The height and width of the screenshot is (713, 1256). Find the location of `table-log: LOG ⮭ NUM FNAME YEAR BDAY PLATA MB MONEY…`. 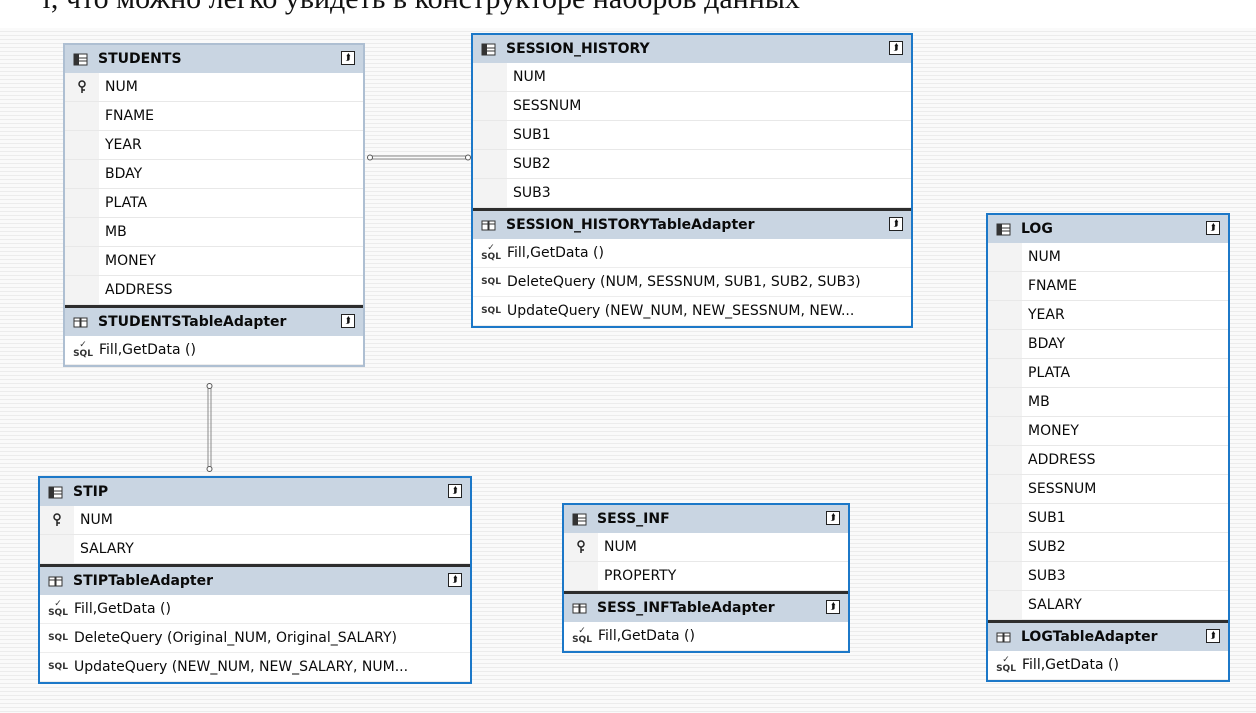

table-log: LOG ⮭ NUM FNAME YEAR BDAY PLATA MB MONEY… is located at coordinates (1108, 447).